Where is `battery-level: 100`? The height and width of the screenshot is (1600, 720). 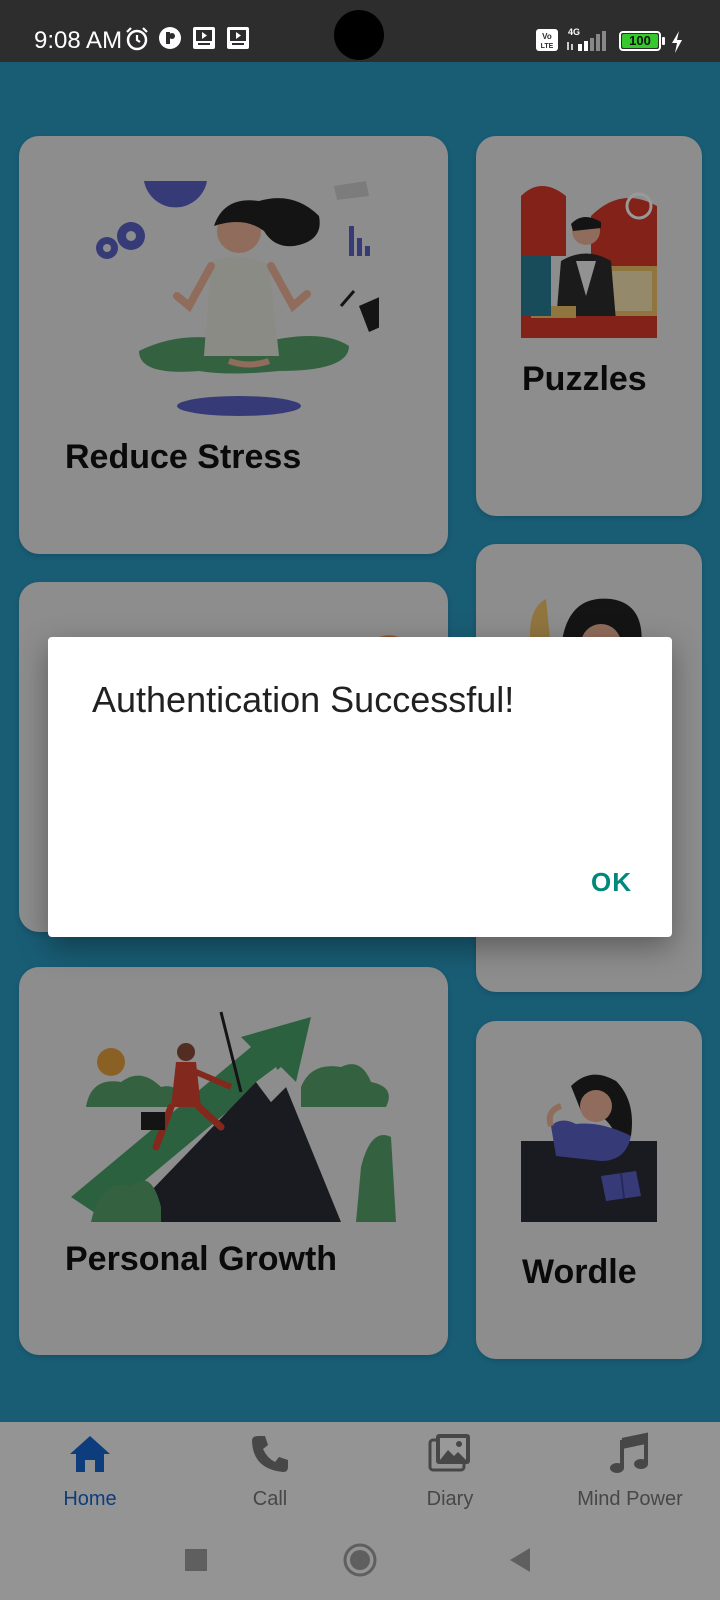
battery-level: 100 is located at coordinates (640, 41).